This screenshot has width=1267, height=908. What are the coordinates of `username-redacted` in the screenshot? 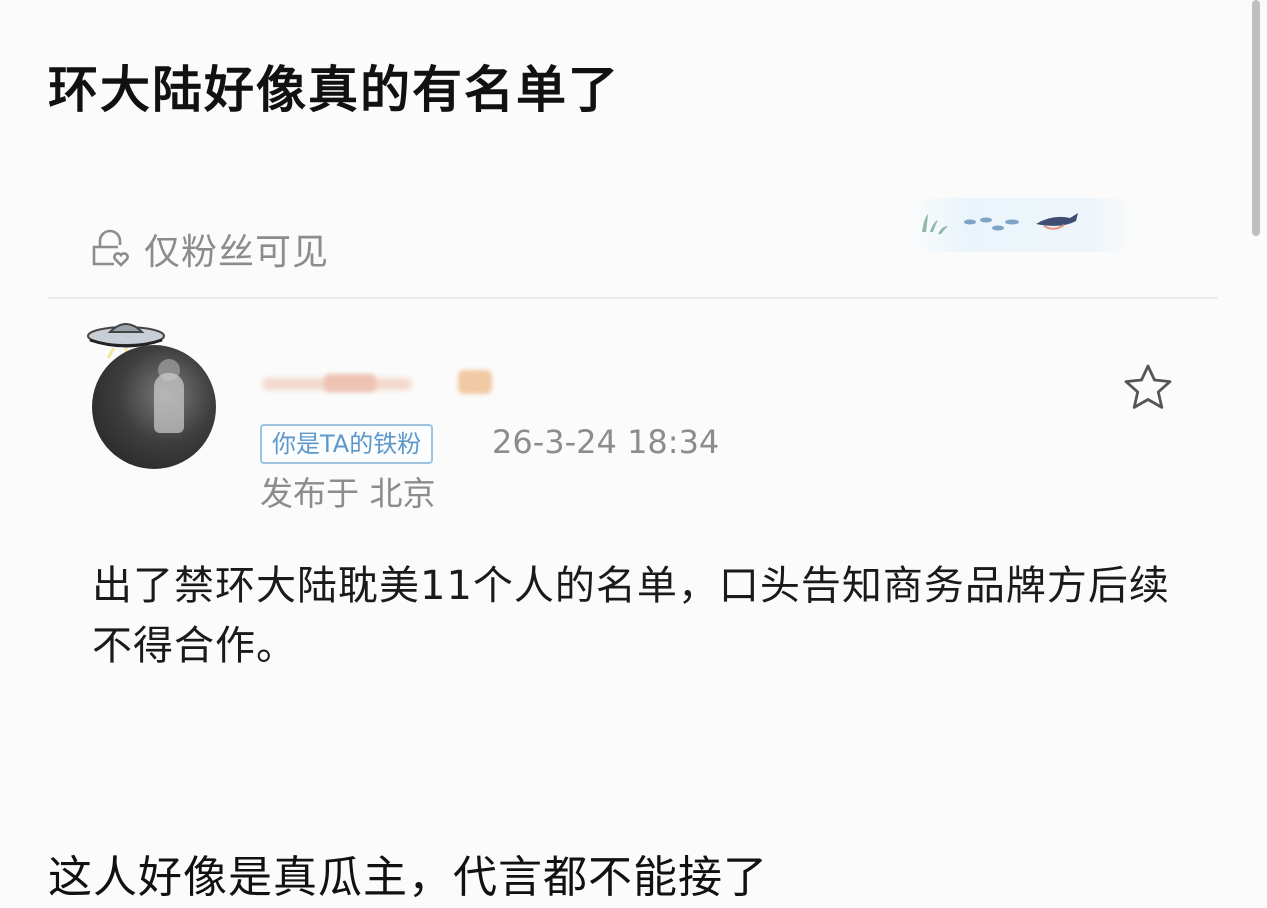 It's located at (382, 382).